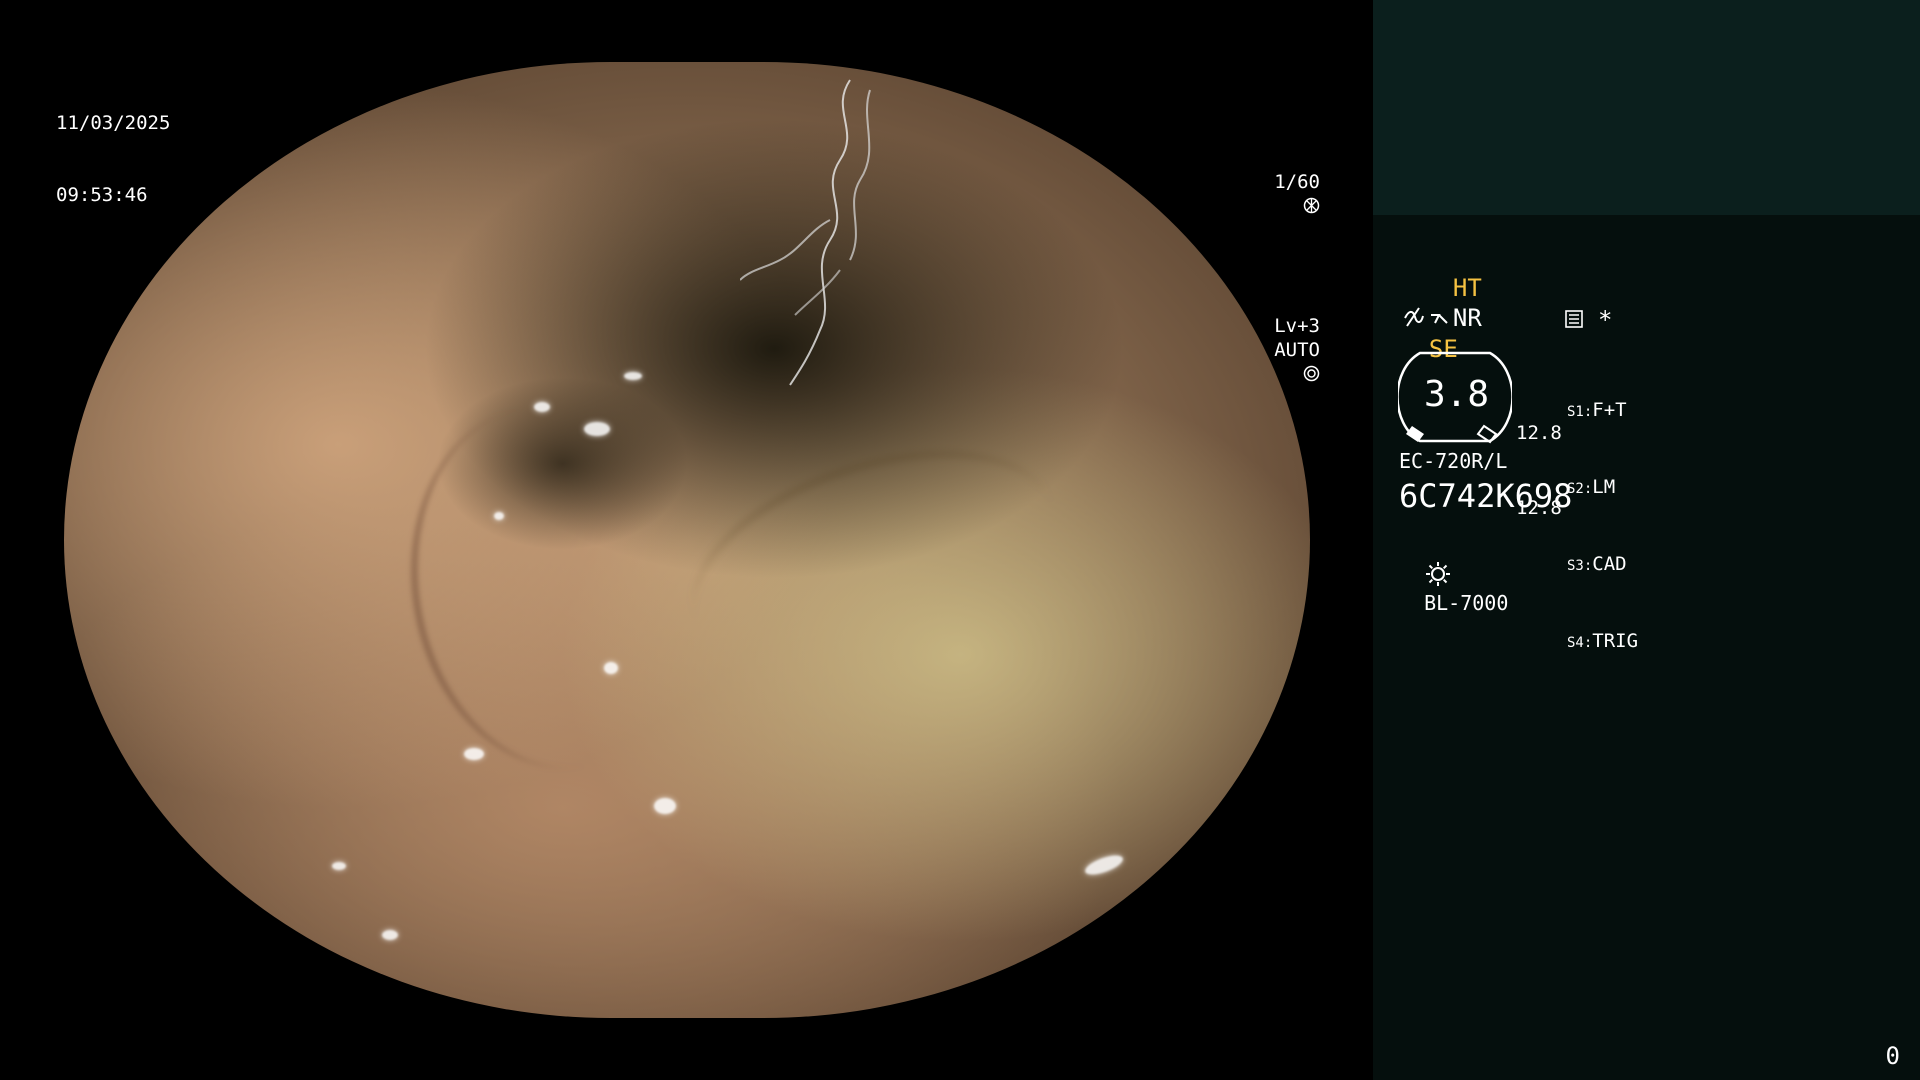  What do you see at coordinates (1609, 410) in the screenshot?
I see `switch-value: F+T` at bounding box center [1609, 410].